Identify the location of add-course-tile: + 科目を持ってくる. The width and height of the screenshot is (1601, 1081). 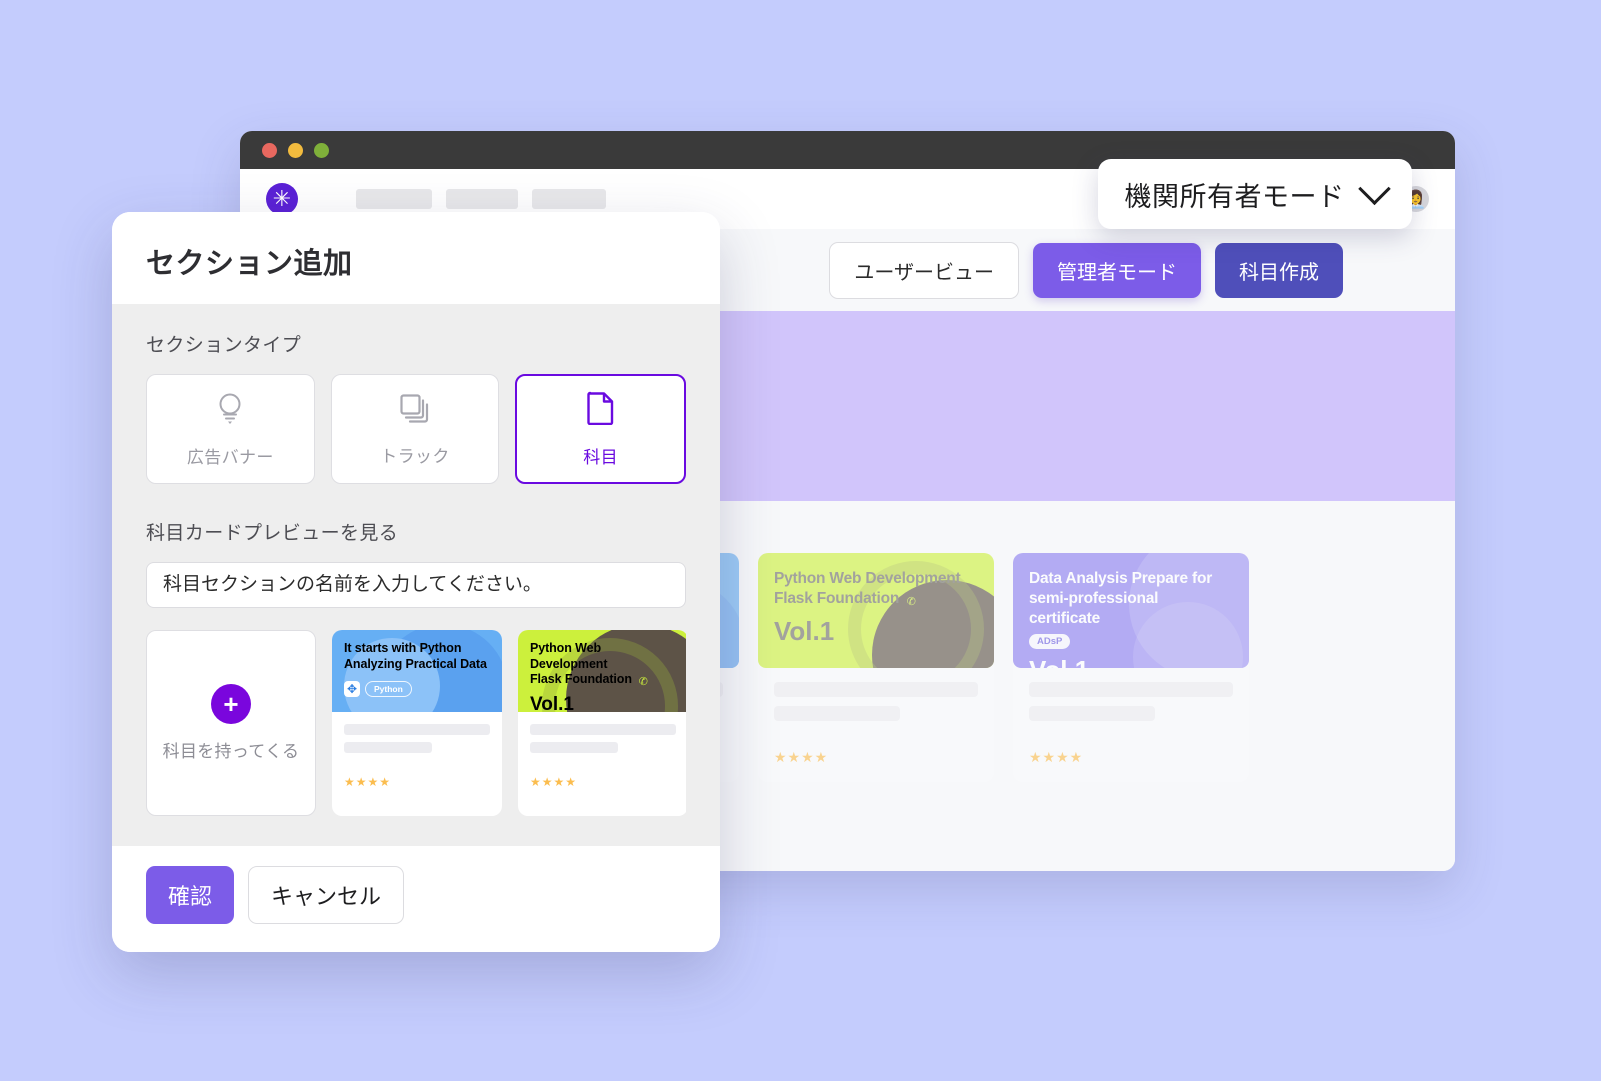
(231, 723).